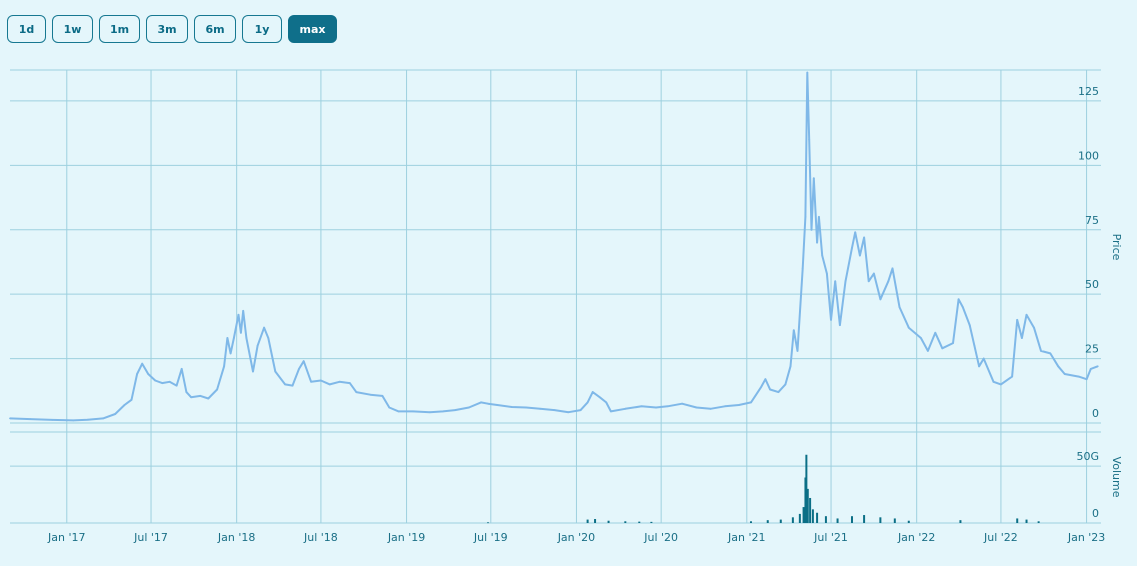 Image resolution: width=1137 pixels, height=566 pixels. What do you see at coordinates (1095, 413) in the screenshot?
I see `price-tick-label: 0` at bounding box center [1095, 413].